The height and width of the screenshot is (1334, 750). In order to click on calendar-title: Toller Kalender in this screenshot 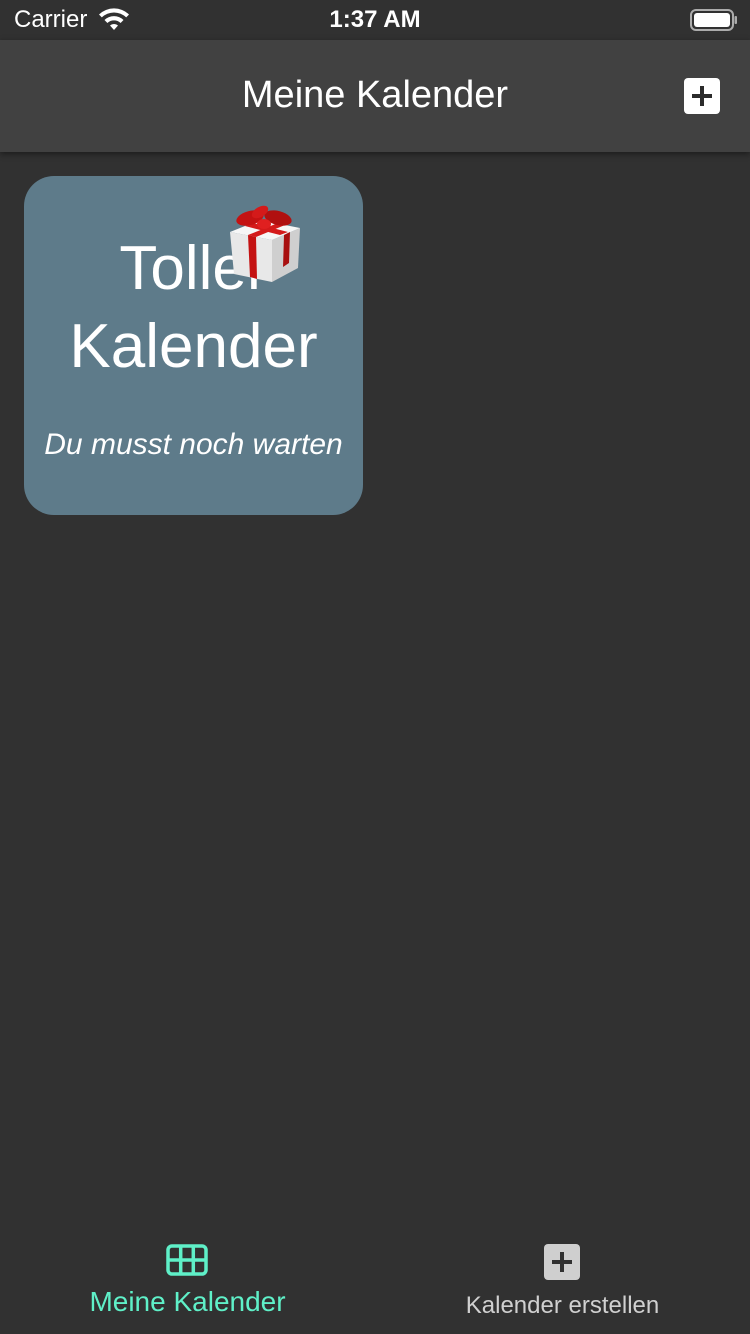, I will do `click(193, 307)`.